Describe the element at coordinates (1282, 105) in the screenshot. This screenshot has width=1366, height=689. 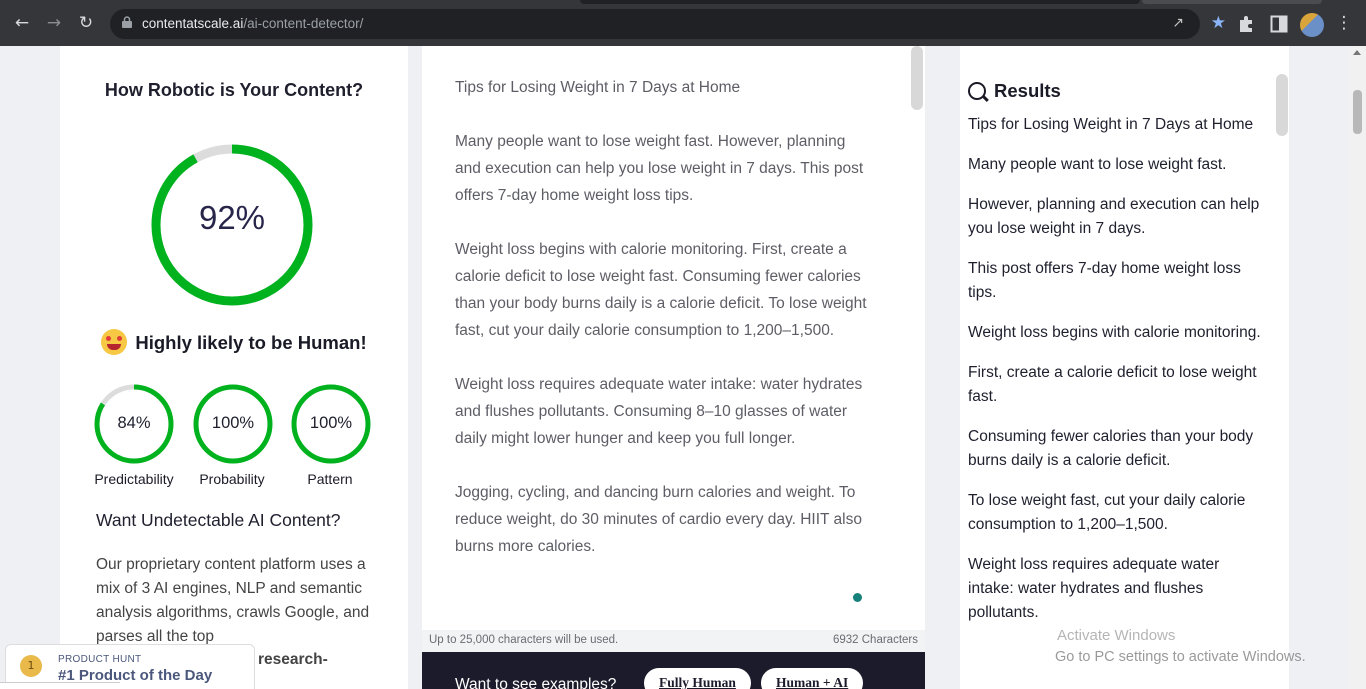
I see `results-scrollbar-thumb` at that location.